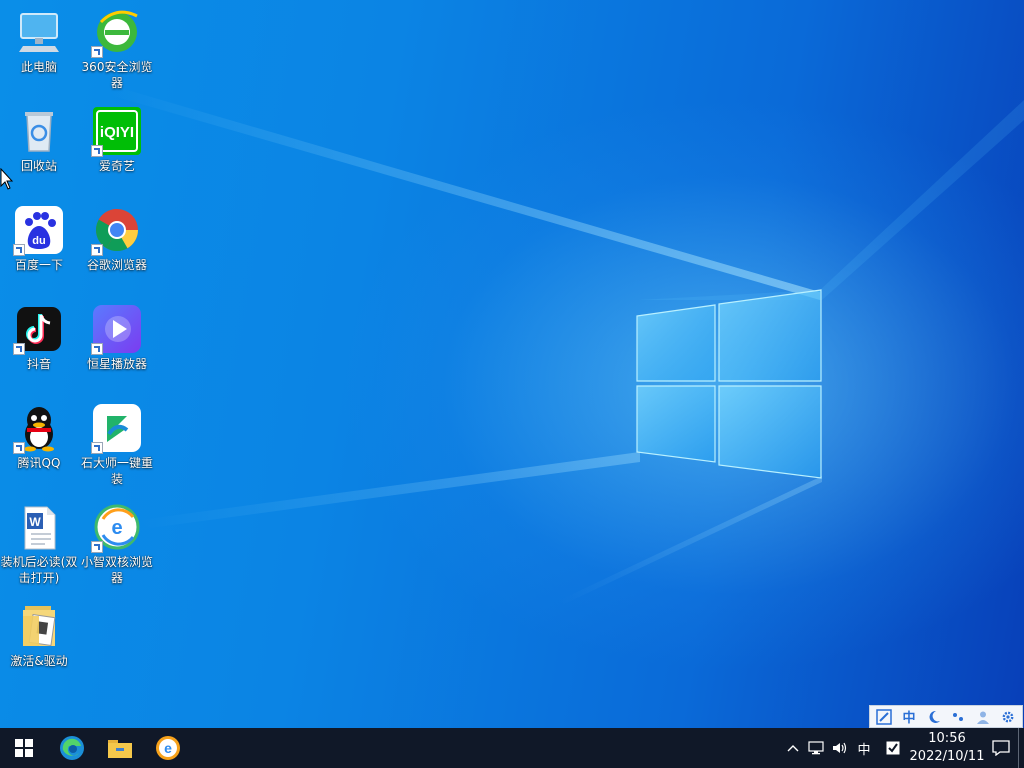 Image resolution: width=1024 pixels, height=768 pixels. I want to click on desktop-icon-this-pc: 此电脑, so click(39, 41).